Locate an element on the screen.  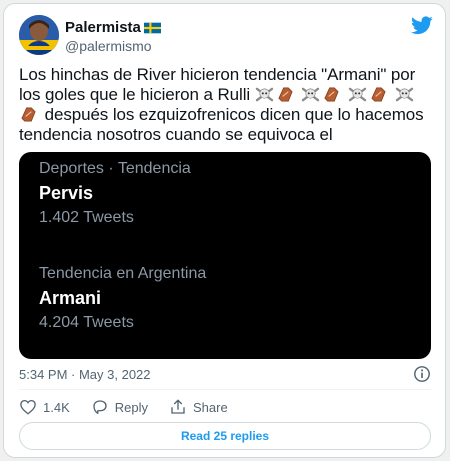
trend-item: Deportes · Tendencia Pervis 1.402 Tweets is located at coordinates (115, 193).